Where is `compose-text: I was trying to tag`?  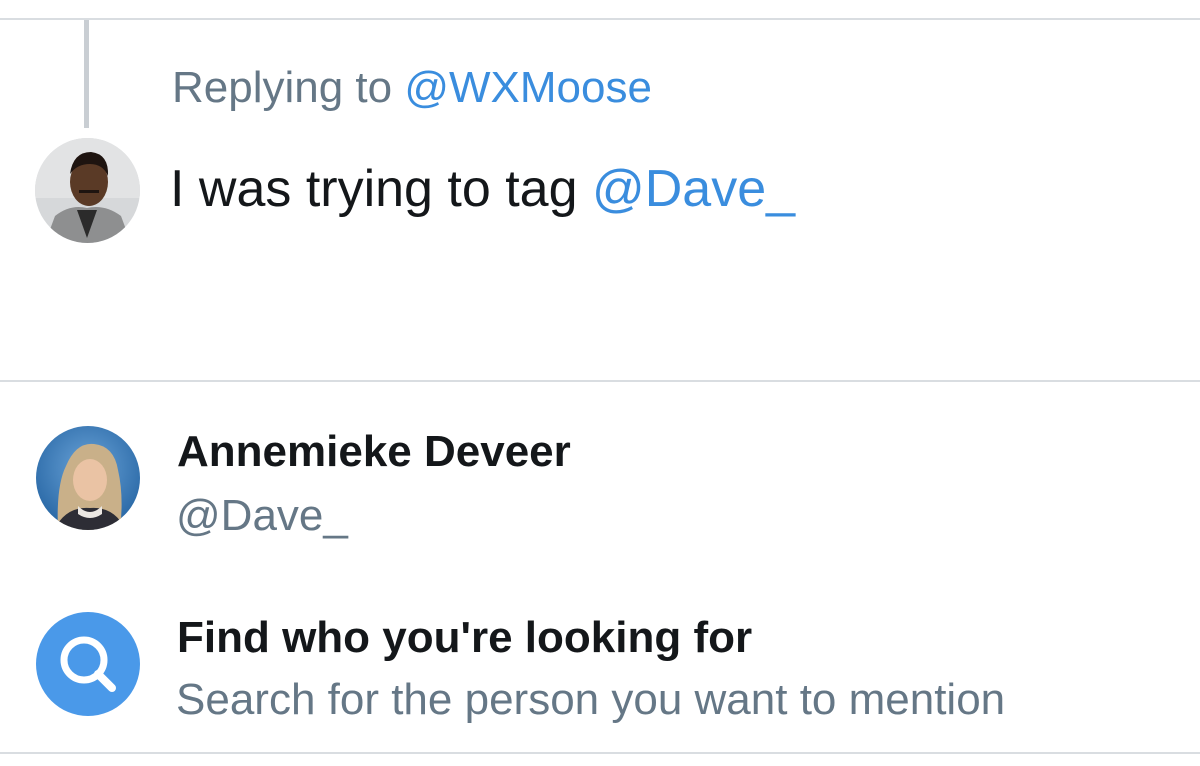
compose-text: I was trying to tag is located at coordinates (381, 189).